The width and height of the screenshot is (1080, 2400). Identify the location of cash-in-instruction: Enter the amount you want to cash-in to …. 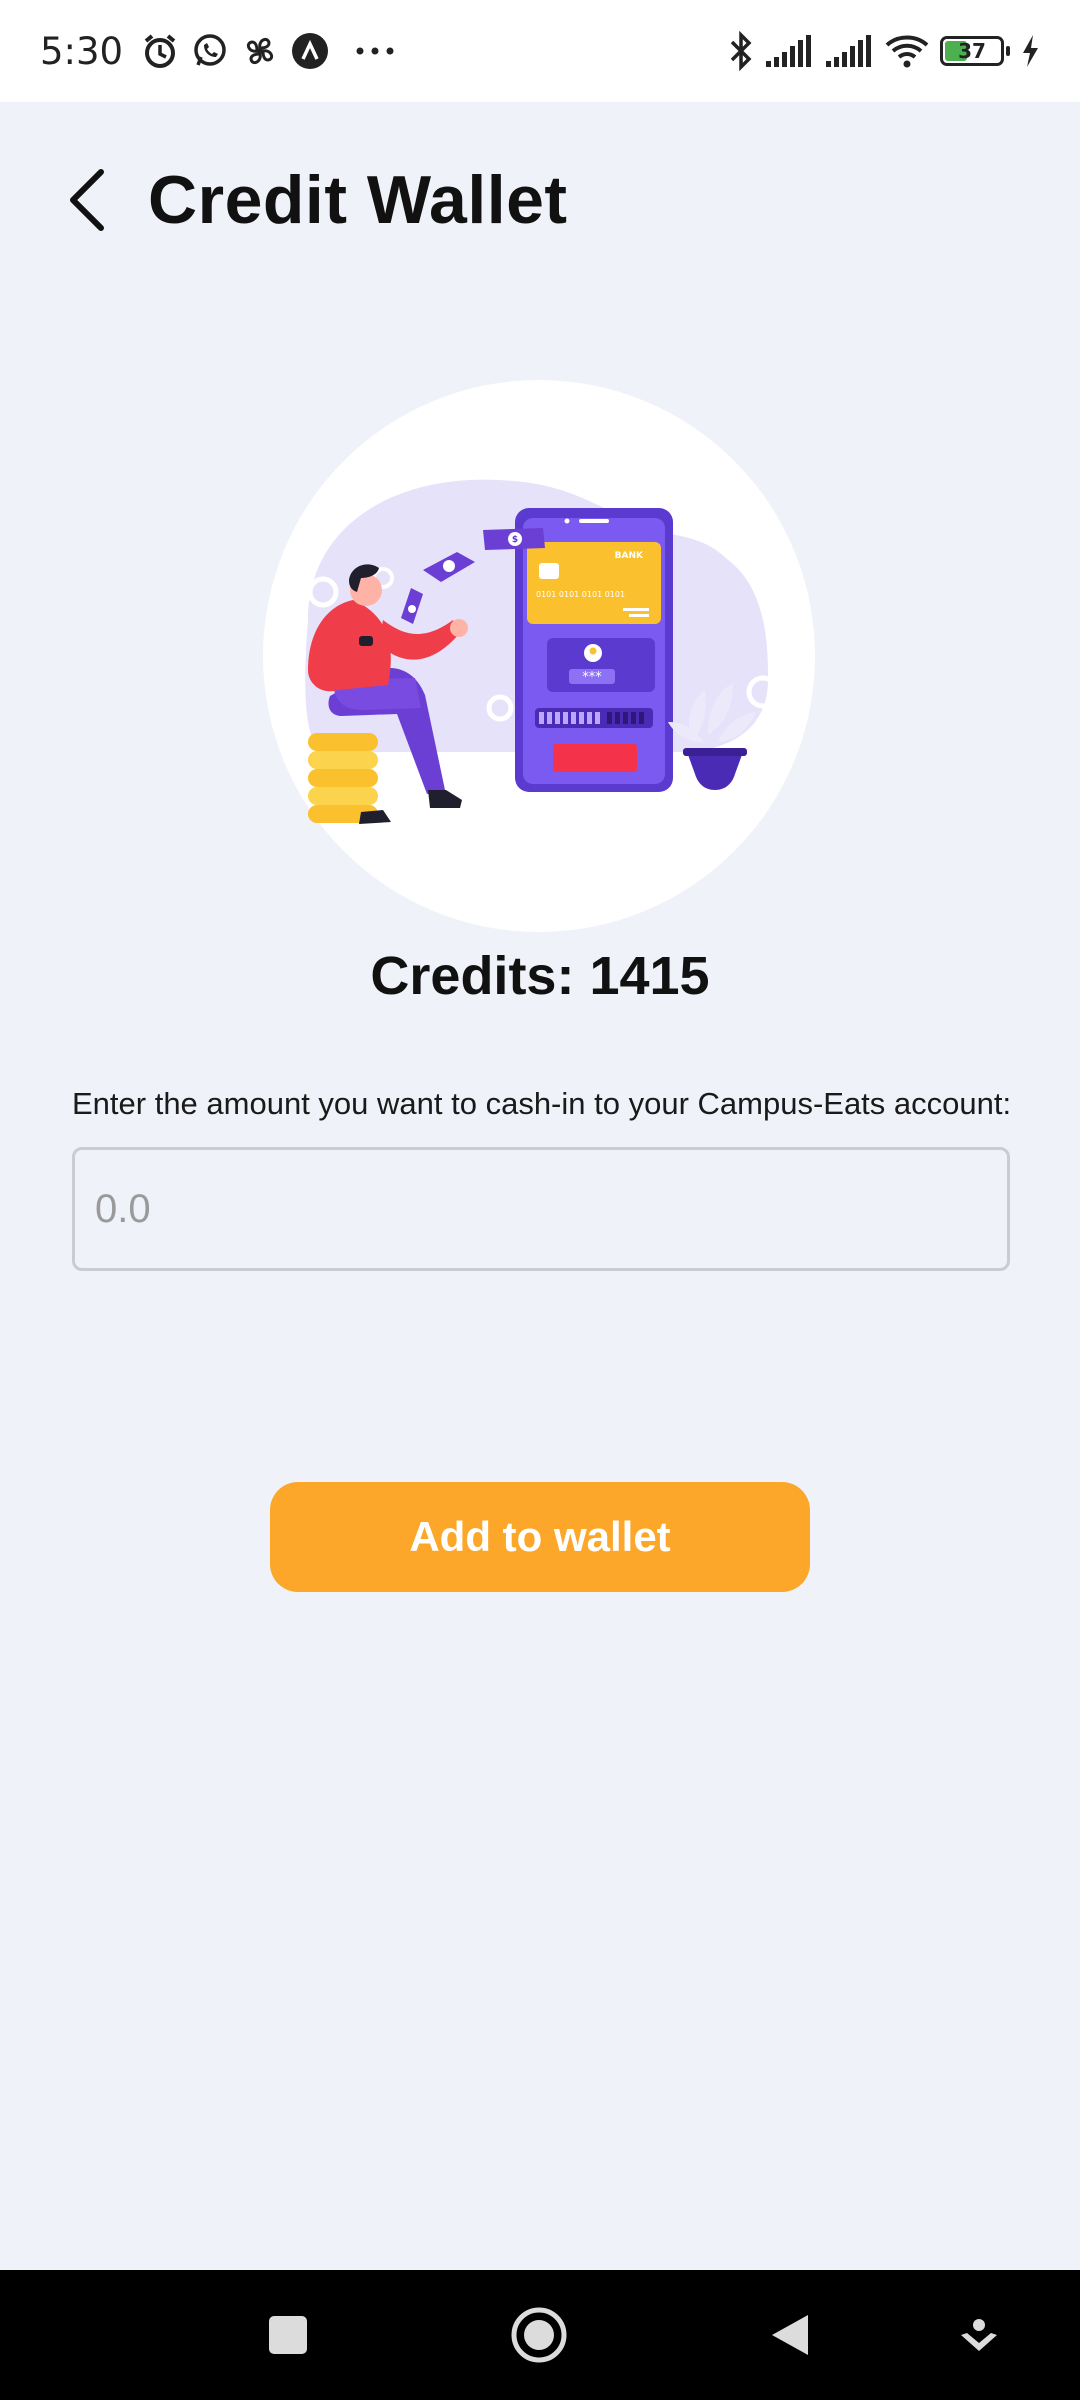
(542, 1103).